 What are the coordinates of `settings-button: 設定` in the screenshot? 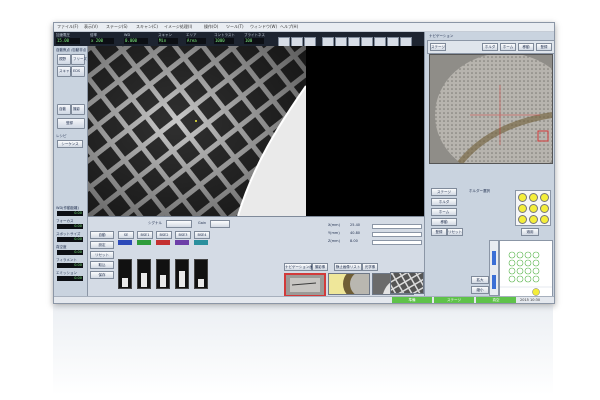 It's located at (102, 245).